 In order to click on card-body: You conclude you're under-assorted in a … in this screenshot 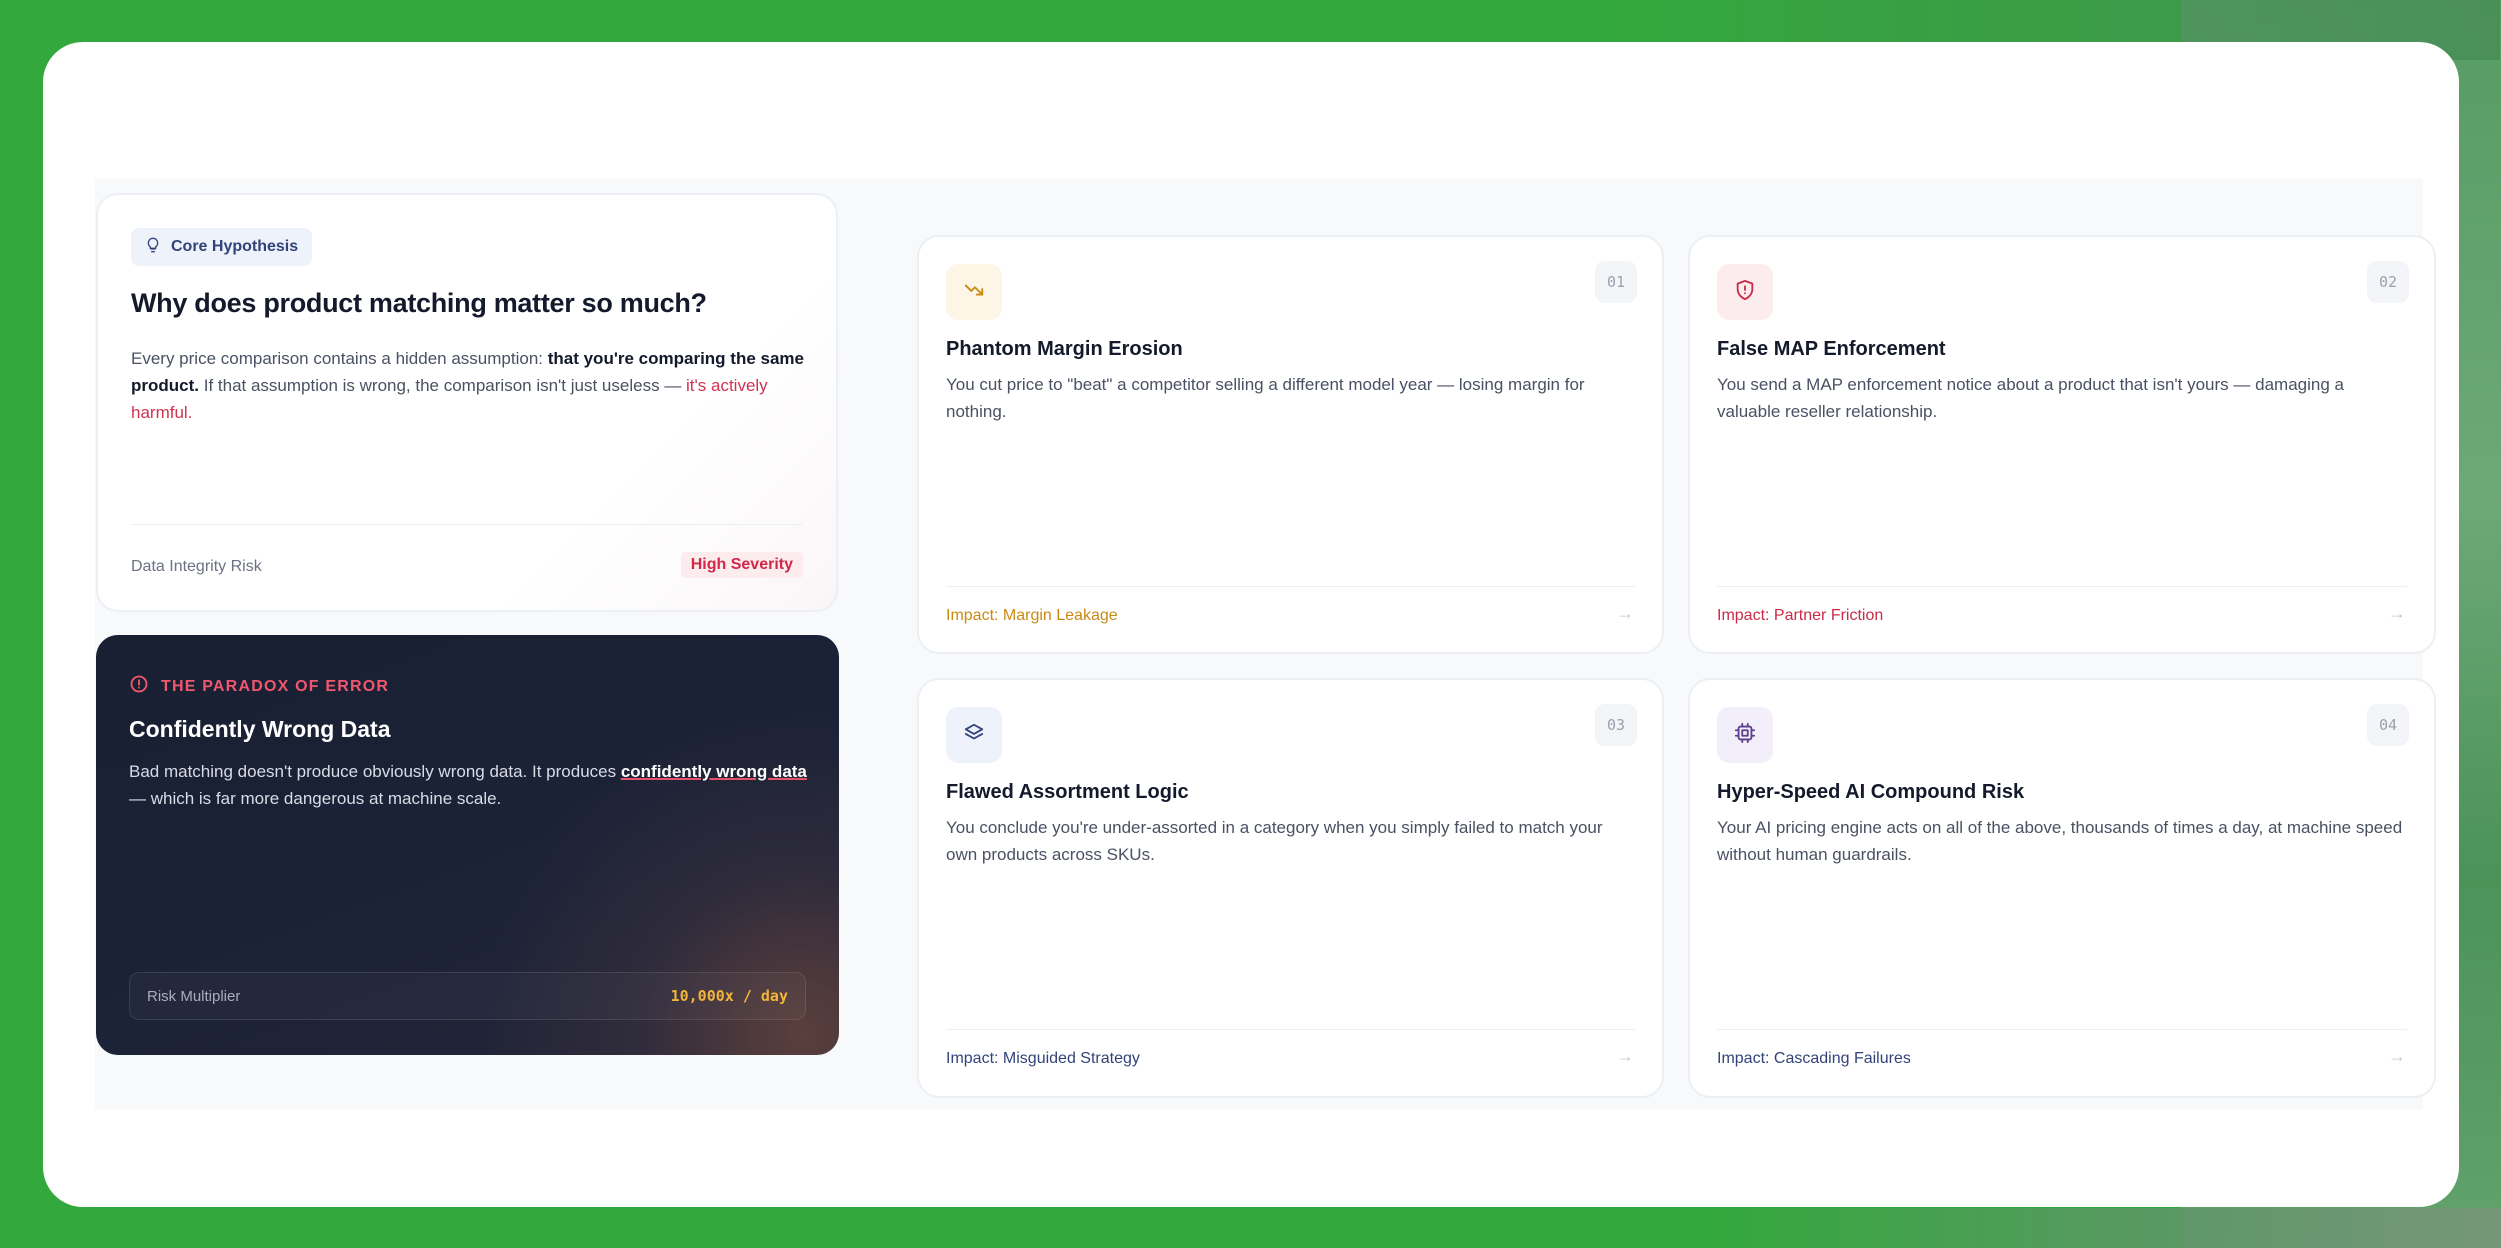, I will do `click(1274, 841)`.